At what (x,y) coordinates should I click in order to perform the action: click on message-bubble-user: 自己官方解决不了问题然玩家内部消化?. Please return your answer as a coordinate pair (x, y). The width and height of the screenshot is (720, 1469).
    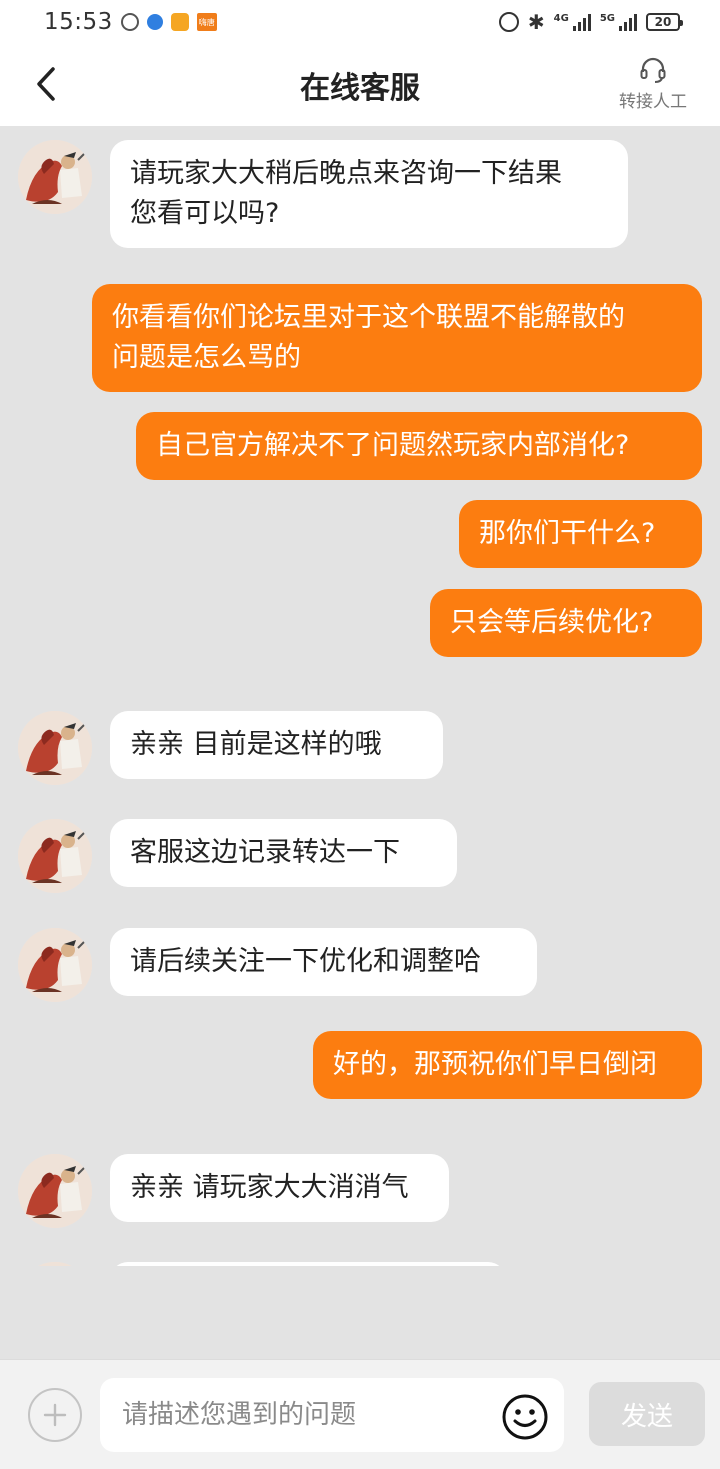
    Looking at the image, I should click on (419, 446).